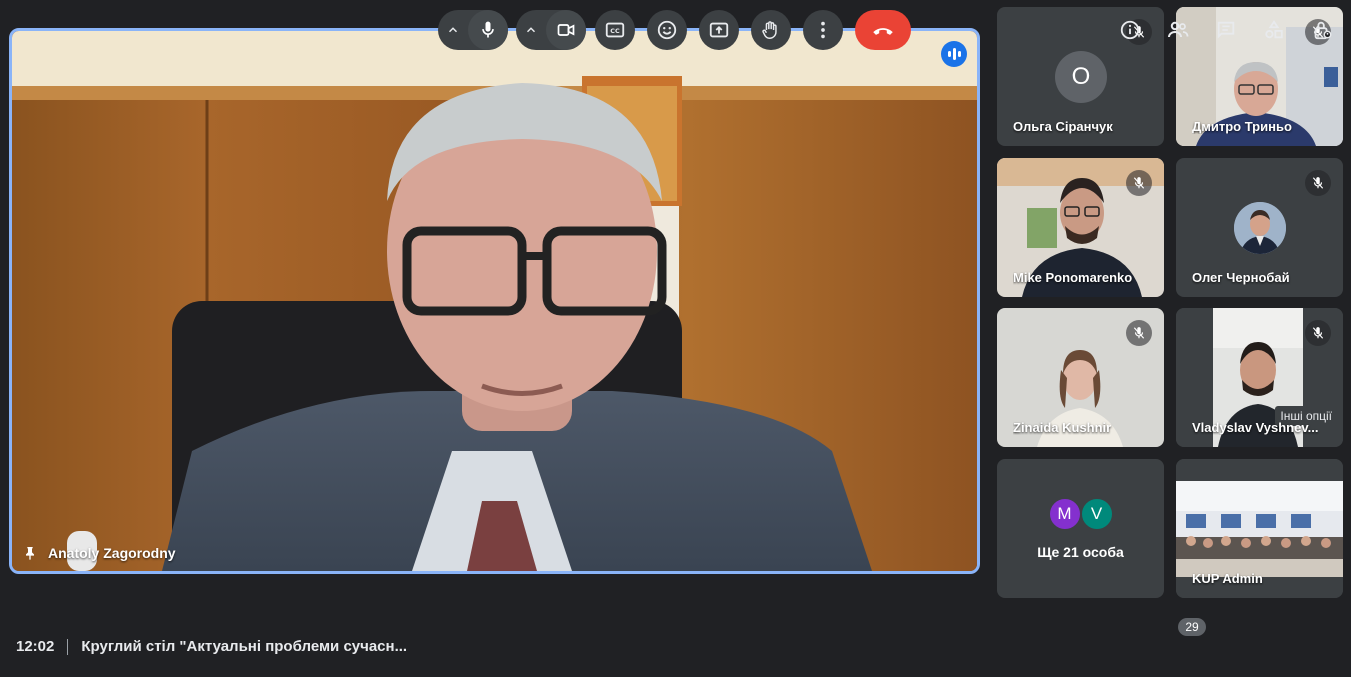 This screenshot has width=1351, height=677. I want to click on people-icon, so click(1178, 29).